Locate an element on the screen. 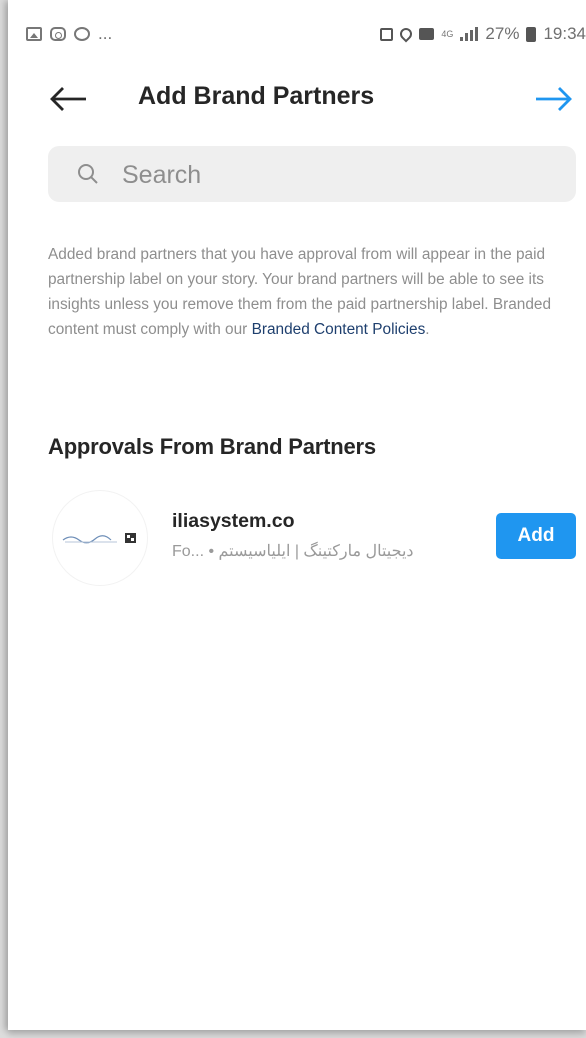  clock: 19:34 is located at coordinates (564, 33).